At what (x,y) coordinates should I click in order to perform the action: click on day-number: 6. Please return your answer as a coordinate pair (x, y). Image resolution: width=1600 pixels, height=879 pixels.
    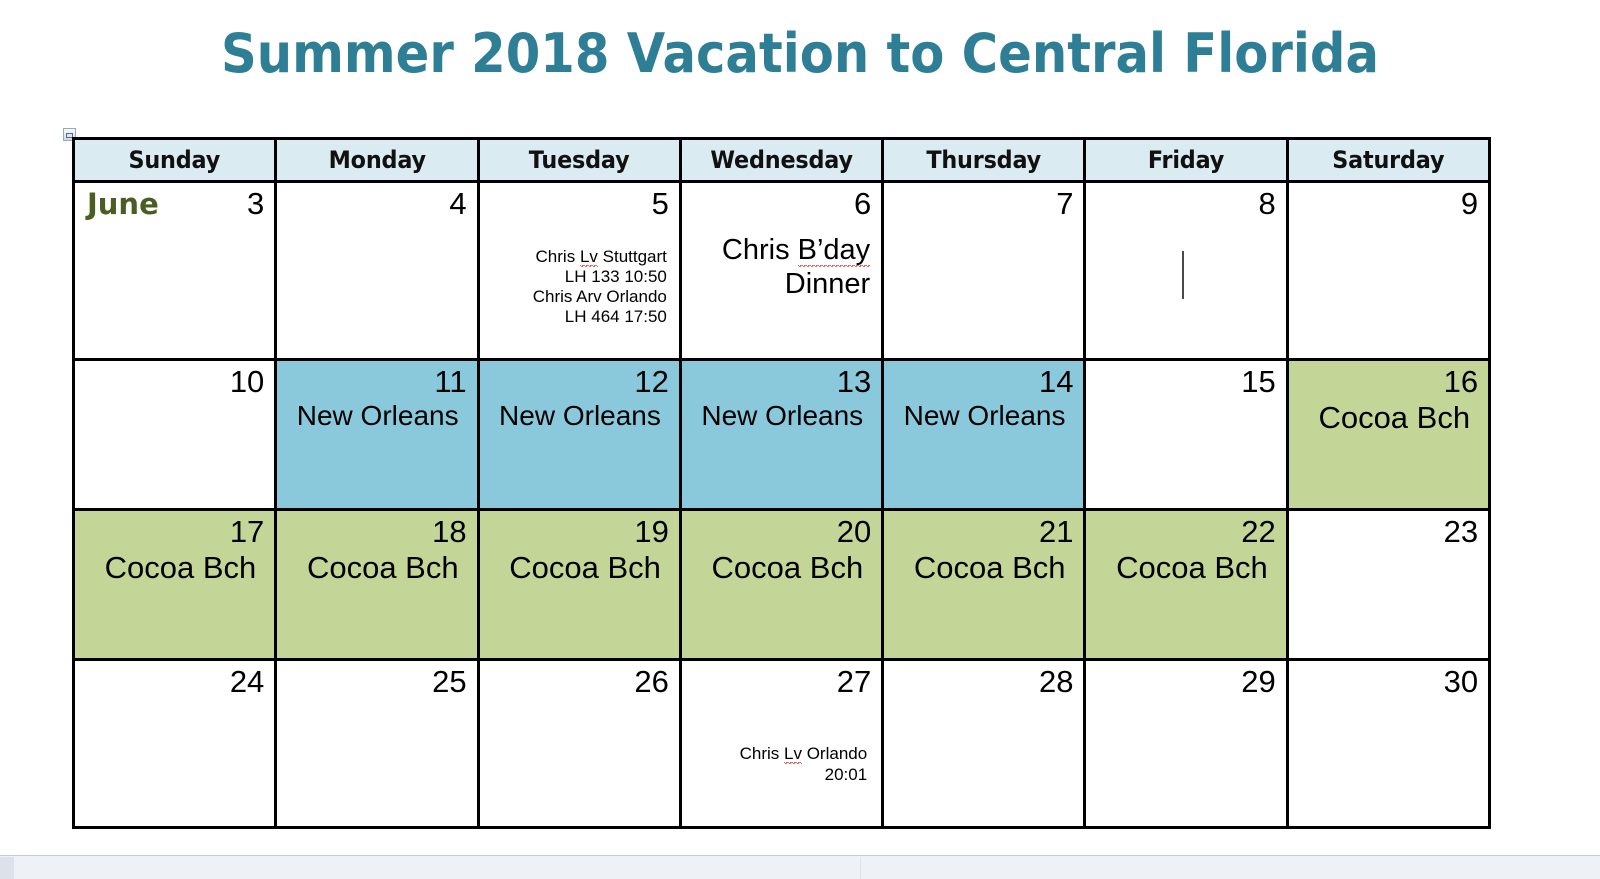
    Looking at the image, I should click on (862, 203).